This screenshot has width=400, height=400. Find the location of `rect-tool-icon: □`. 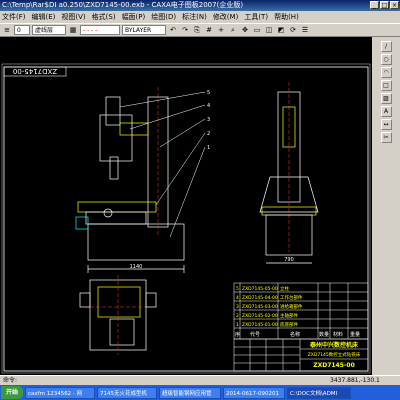

rect-tool-icon: □ is located at coordinates (386, 85).